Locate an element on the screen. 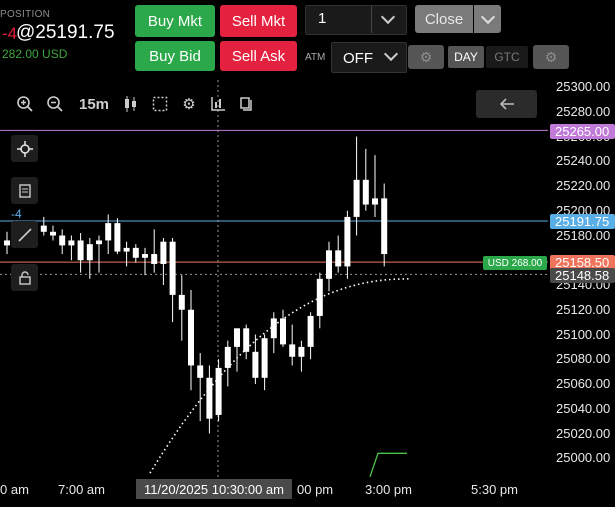 This screenshot has width=615, height=507. zoom-out-icon is located at coordinates (55, 104).